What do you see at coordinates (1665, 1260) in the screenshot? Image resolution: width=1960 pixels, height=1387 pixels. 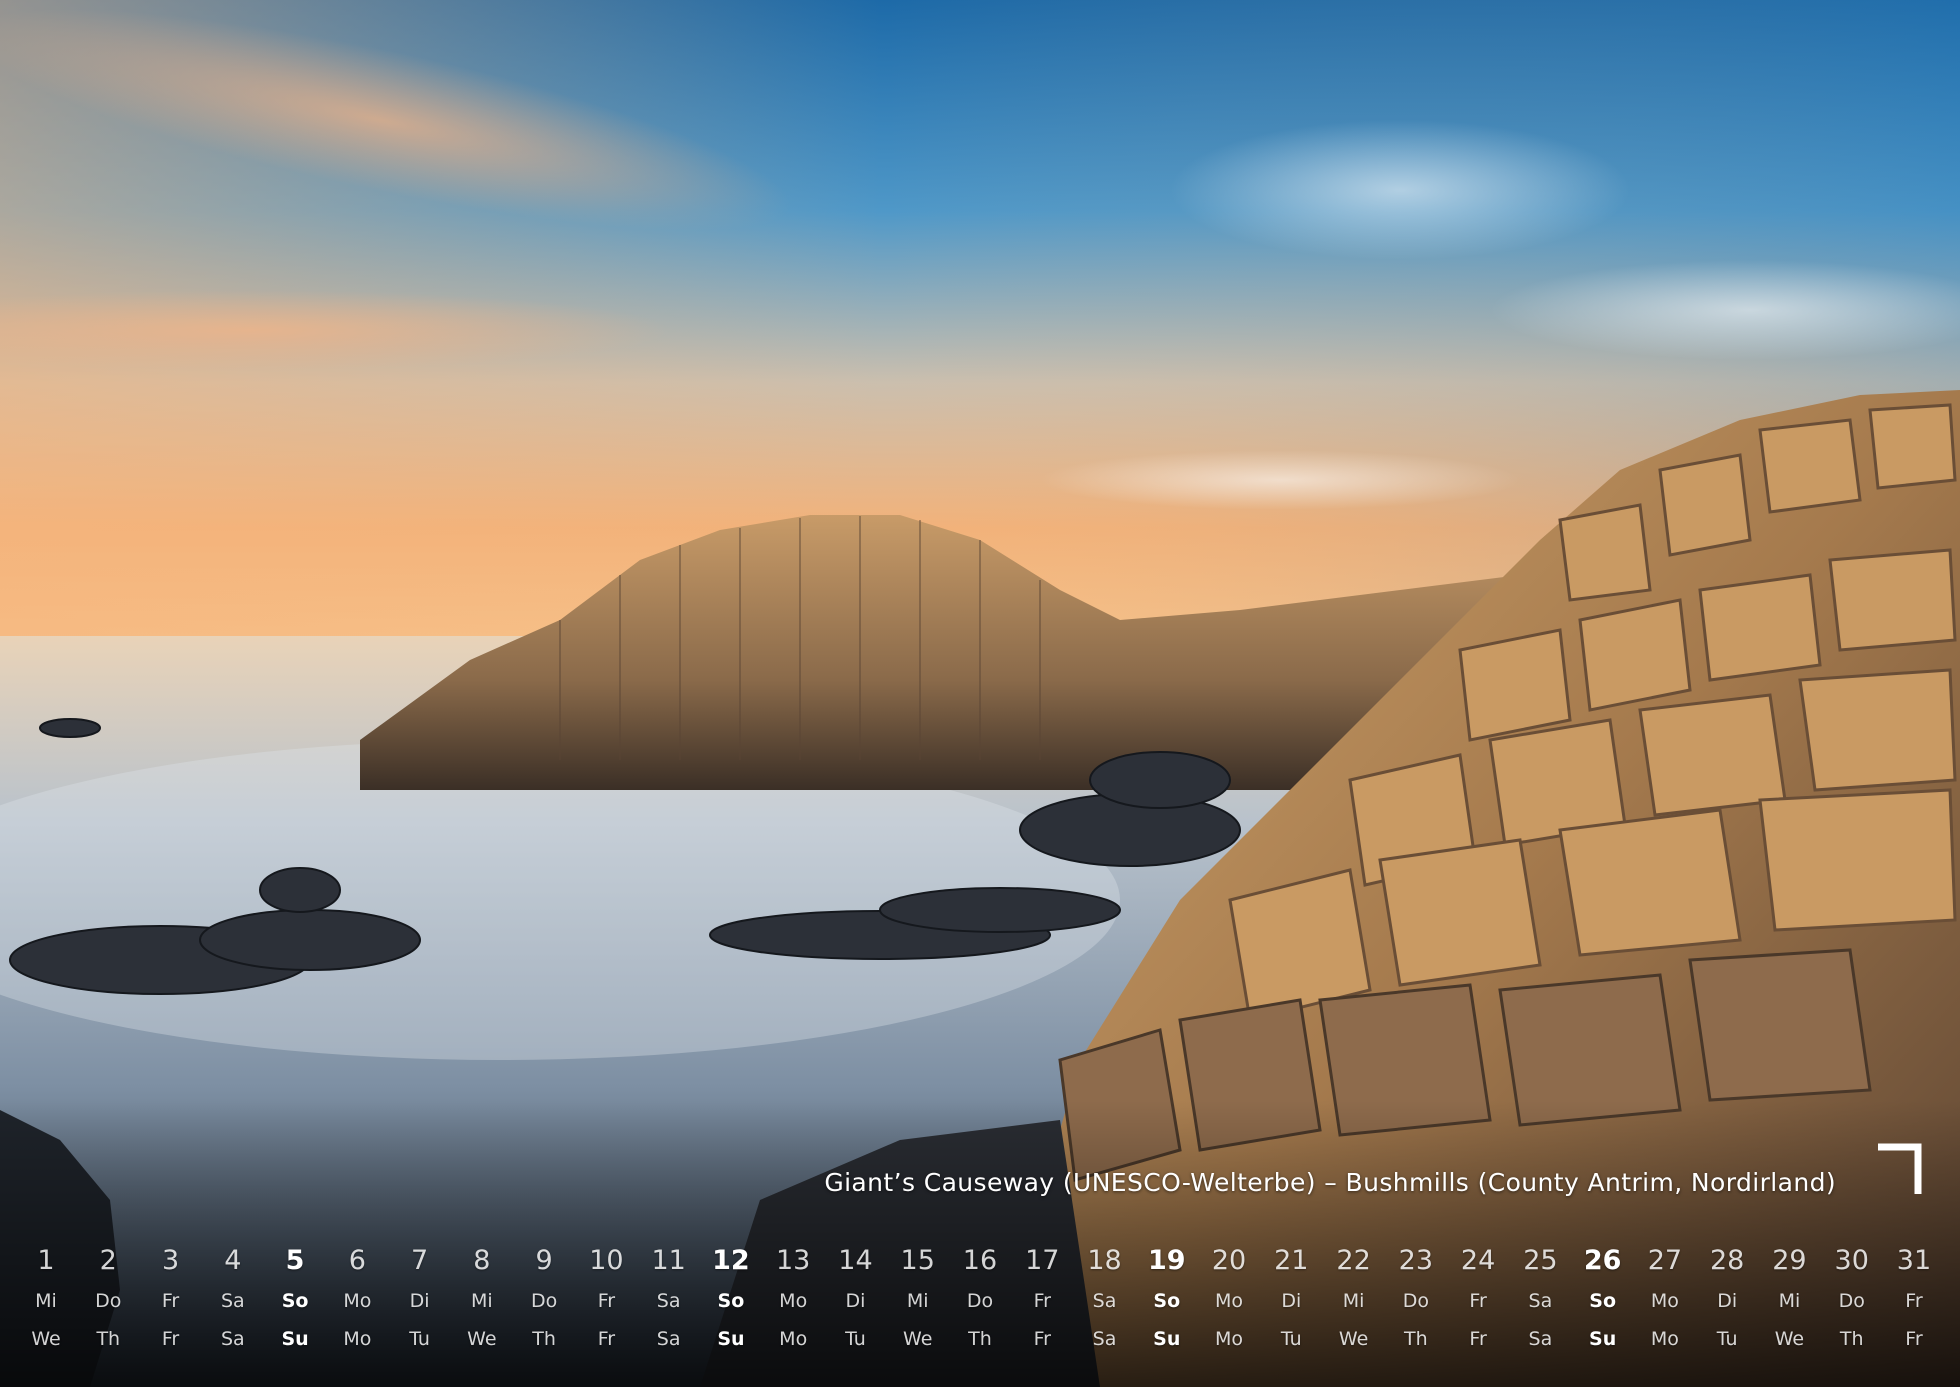 I see `day-number: 27` at bounding box center [1665, 1260].